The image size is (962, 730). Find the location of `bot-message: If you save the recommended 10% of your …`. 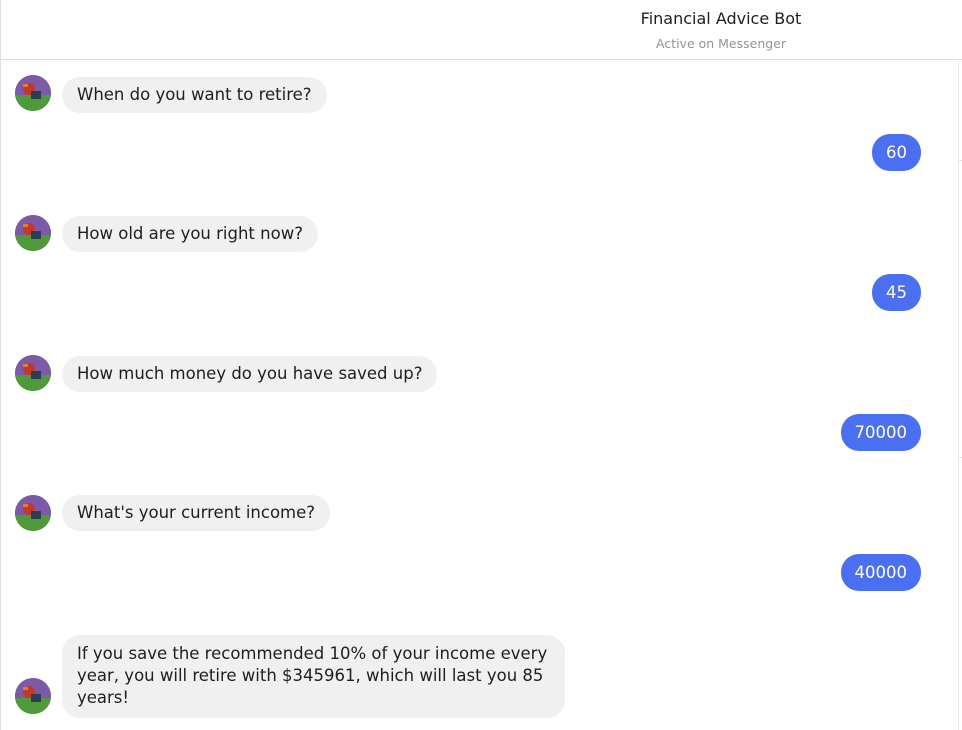

bot-message: If you save the recommended 10% of your … is located at coordinates (313, 676).